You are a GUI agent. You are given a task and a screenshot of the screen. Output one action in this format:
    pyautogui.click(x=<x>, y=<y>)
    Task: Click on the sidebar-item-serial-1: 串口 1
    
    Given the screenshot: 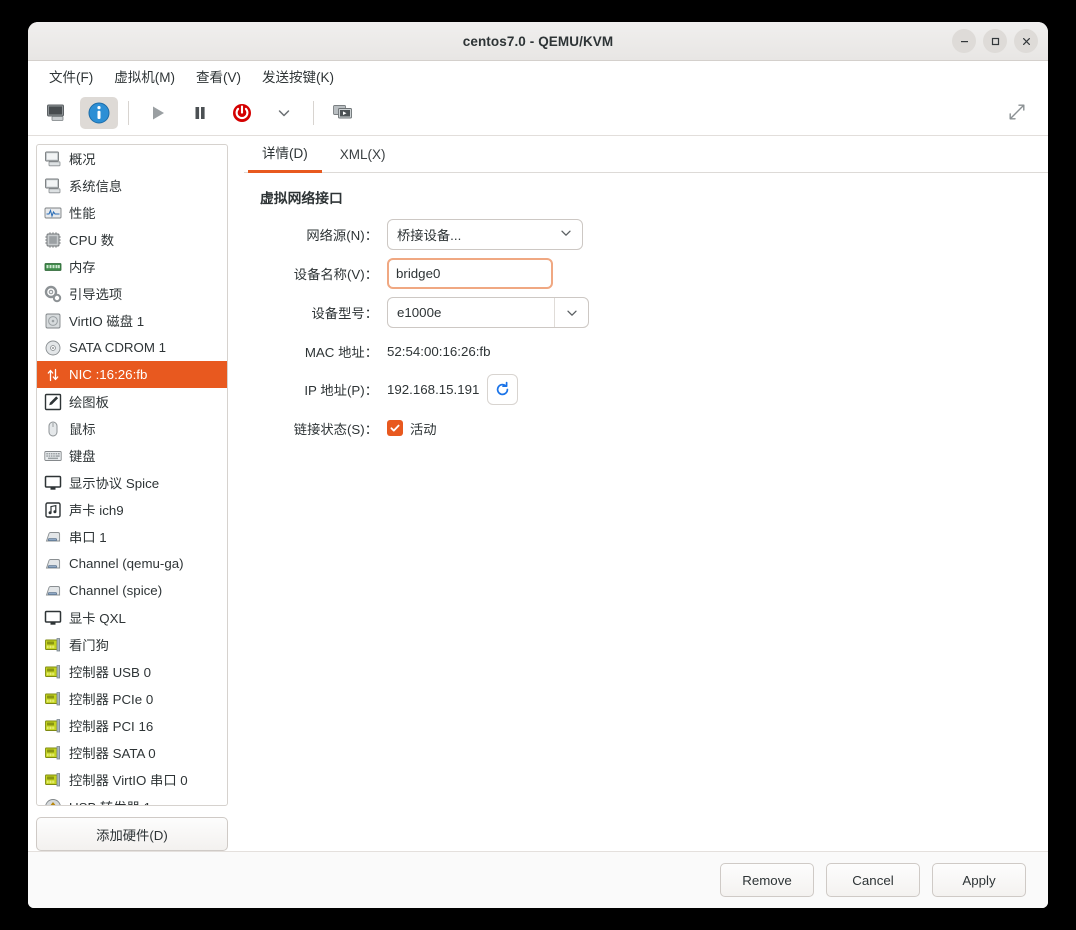 What is the action you would take?
    pyautogui.click(x=132, y=536)
    